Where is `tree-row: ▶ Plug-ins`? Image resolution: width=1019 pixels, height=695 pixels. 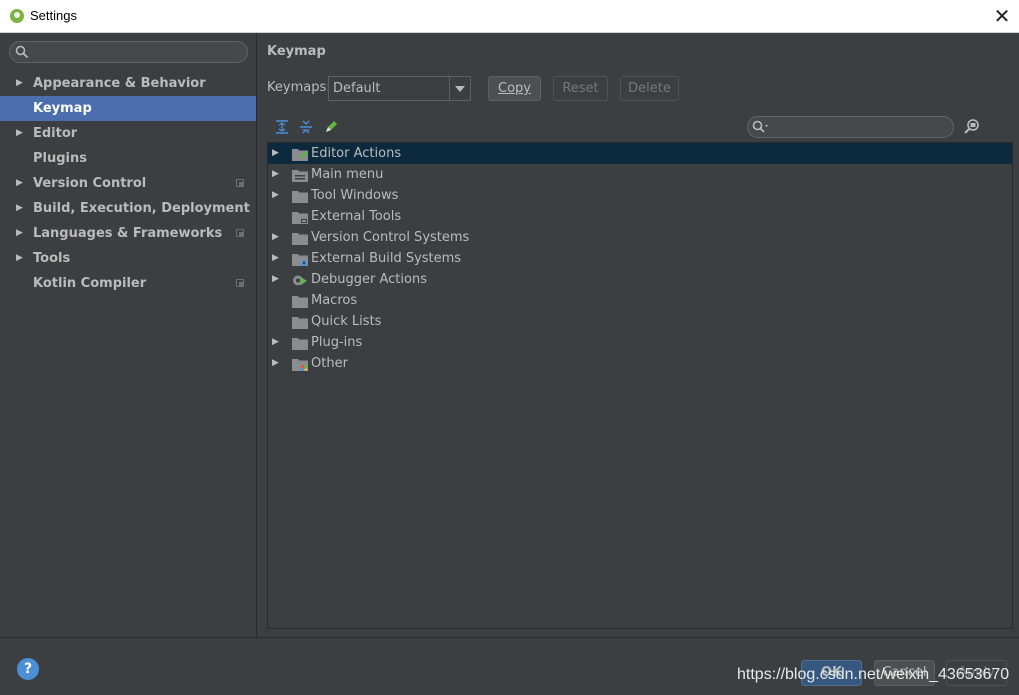
tree-row: ▶ Plug-ins is located at coordinates (640, 342).